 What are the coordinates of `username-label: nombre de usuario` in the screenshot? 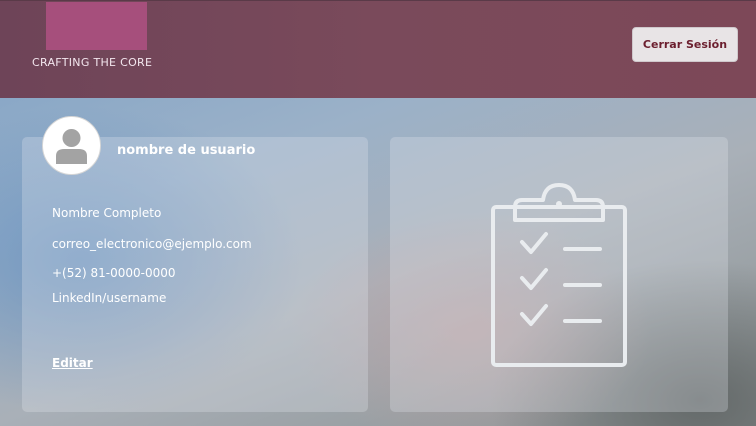 It's located at (186, 150).